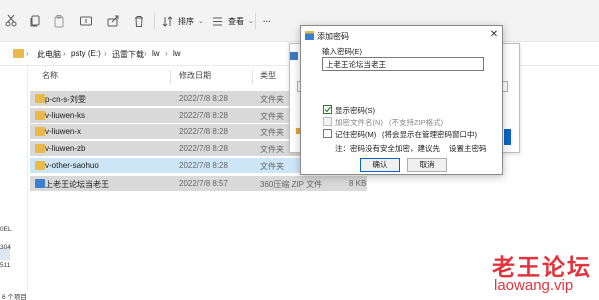 This screenshot has width=599, height=300. I want to click on column-header-modified: 修改日期, so click(195, 77).